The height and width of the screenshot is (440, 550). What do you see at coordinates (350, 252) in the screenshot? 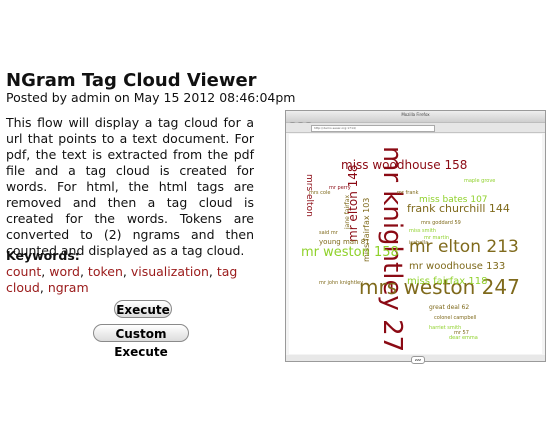
I see `tag-cloud-word: mr weston 158` at bounding box center [350, 252].